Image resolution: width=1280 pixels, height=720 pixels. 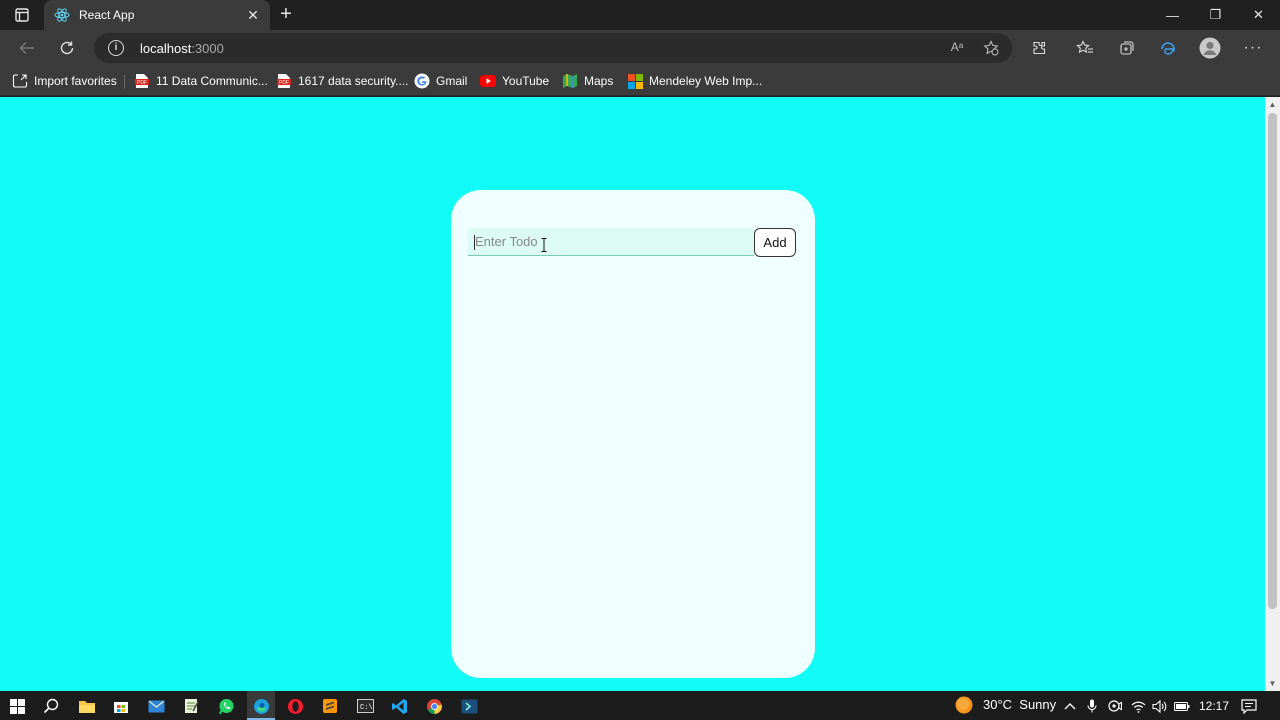 I want to click on close-window-button: ✕, so click(x=1258, y=15).